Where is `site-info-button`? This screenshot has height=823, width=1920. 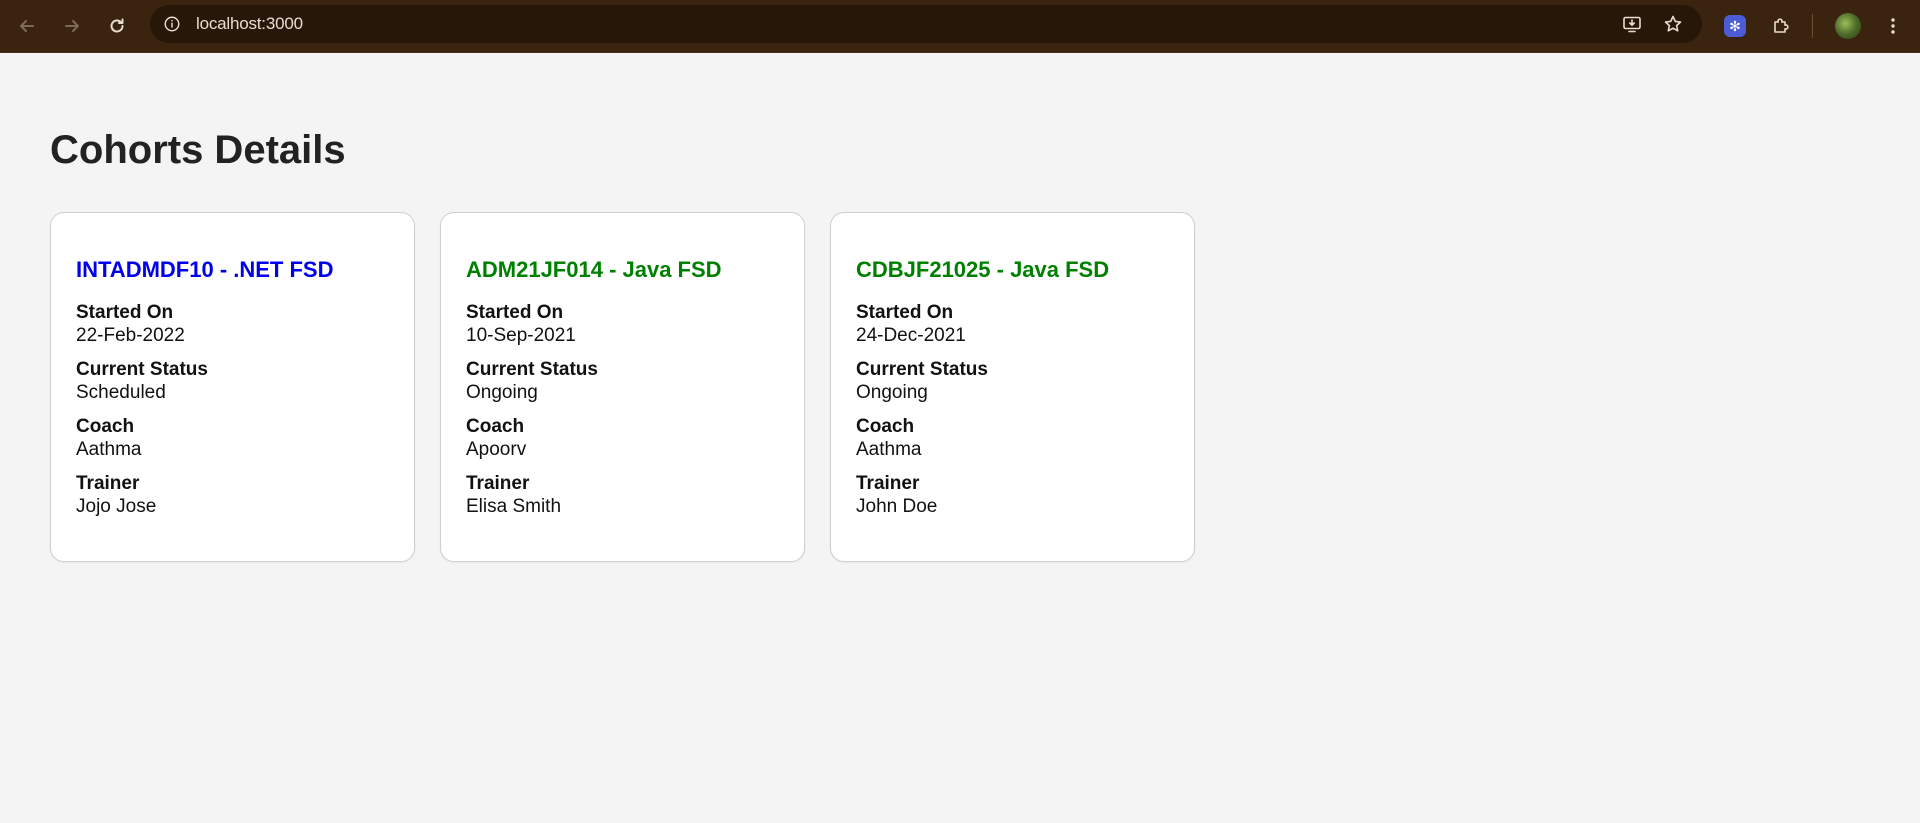
site-info-button is located at coordinates (172, 24).